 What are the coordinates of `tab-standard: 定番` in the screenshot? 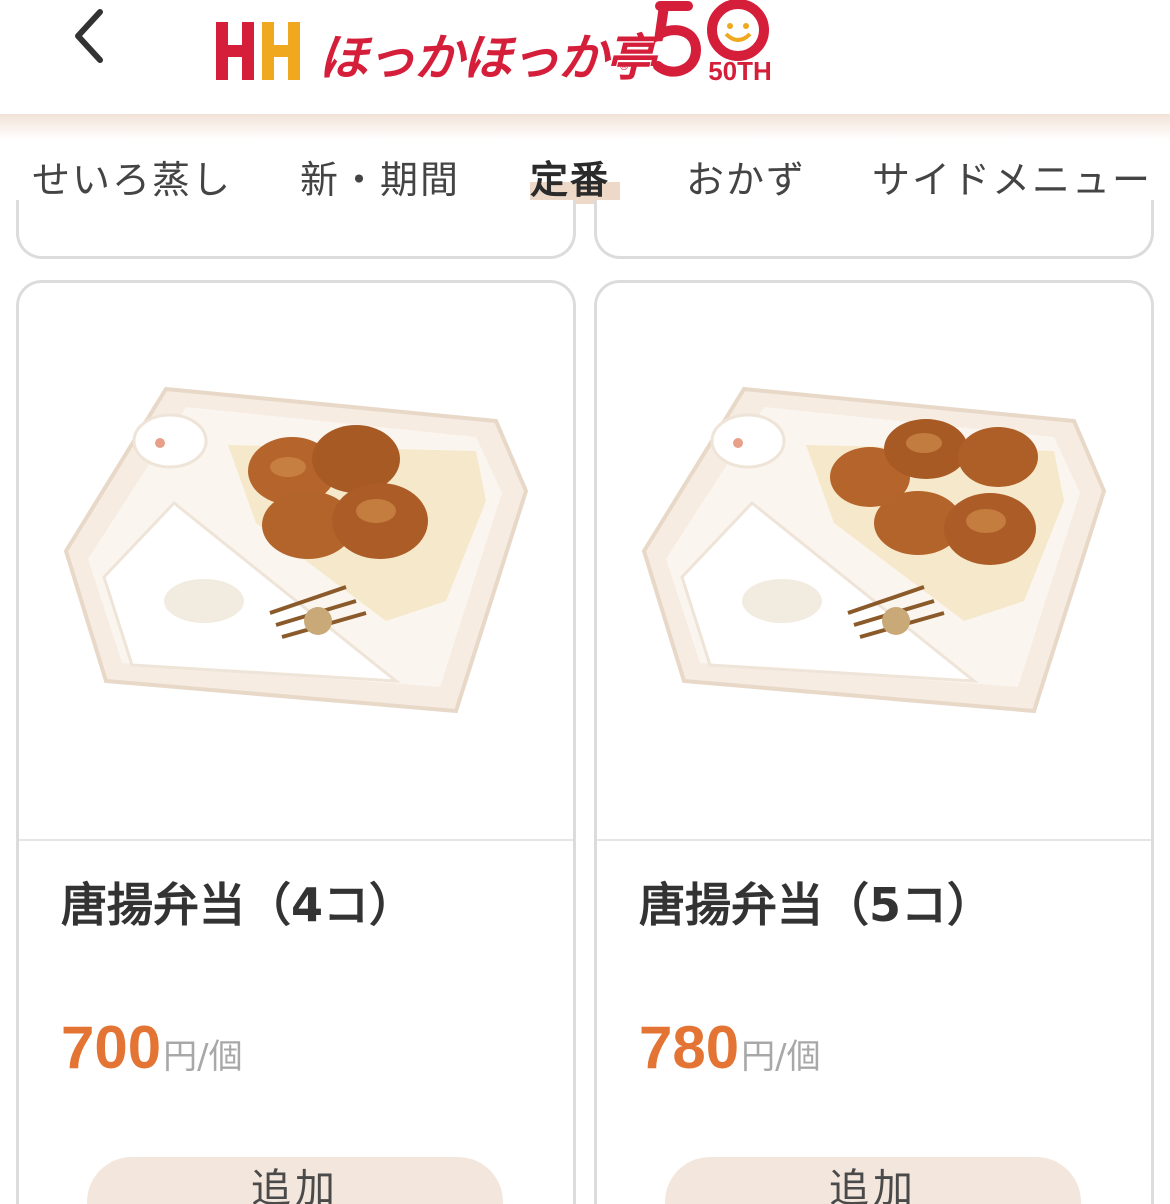 It's located at (570, 180).